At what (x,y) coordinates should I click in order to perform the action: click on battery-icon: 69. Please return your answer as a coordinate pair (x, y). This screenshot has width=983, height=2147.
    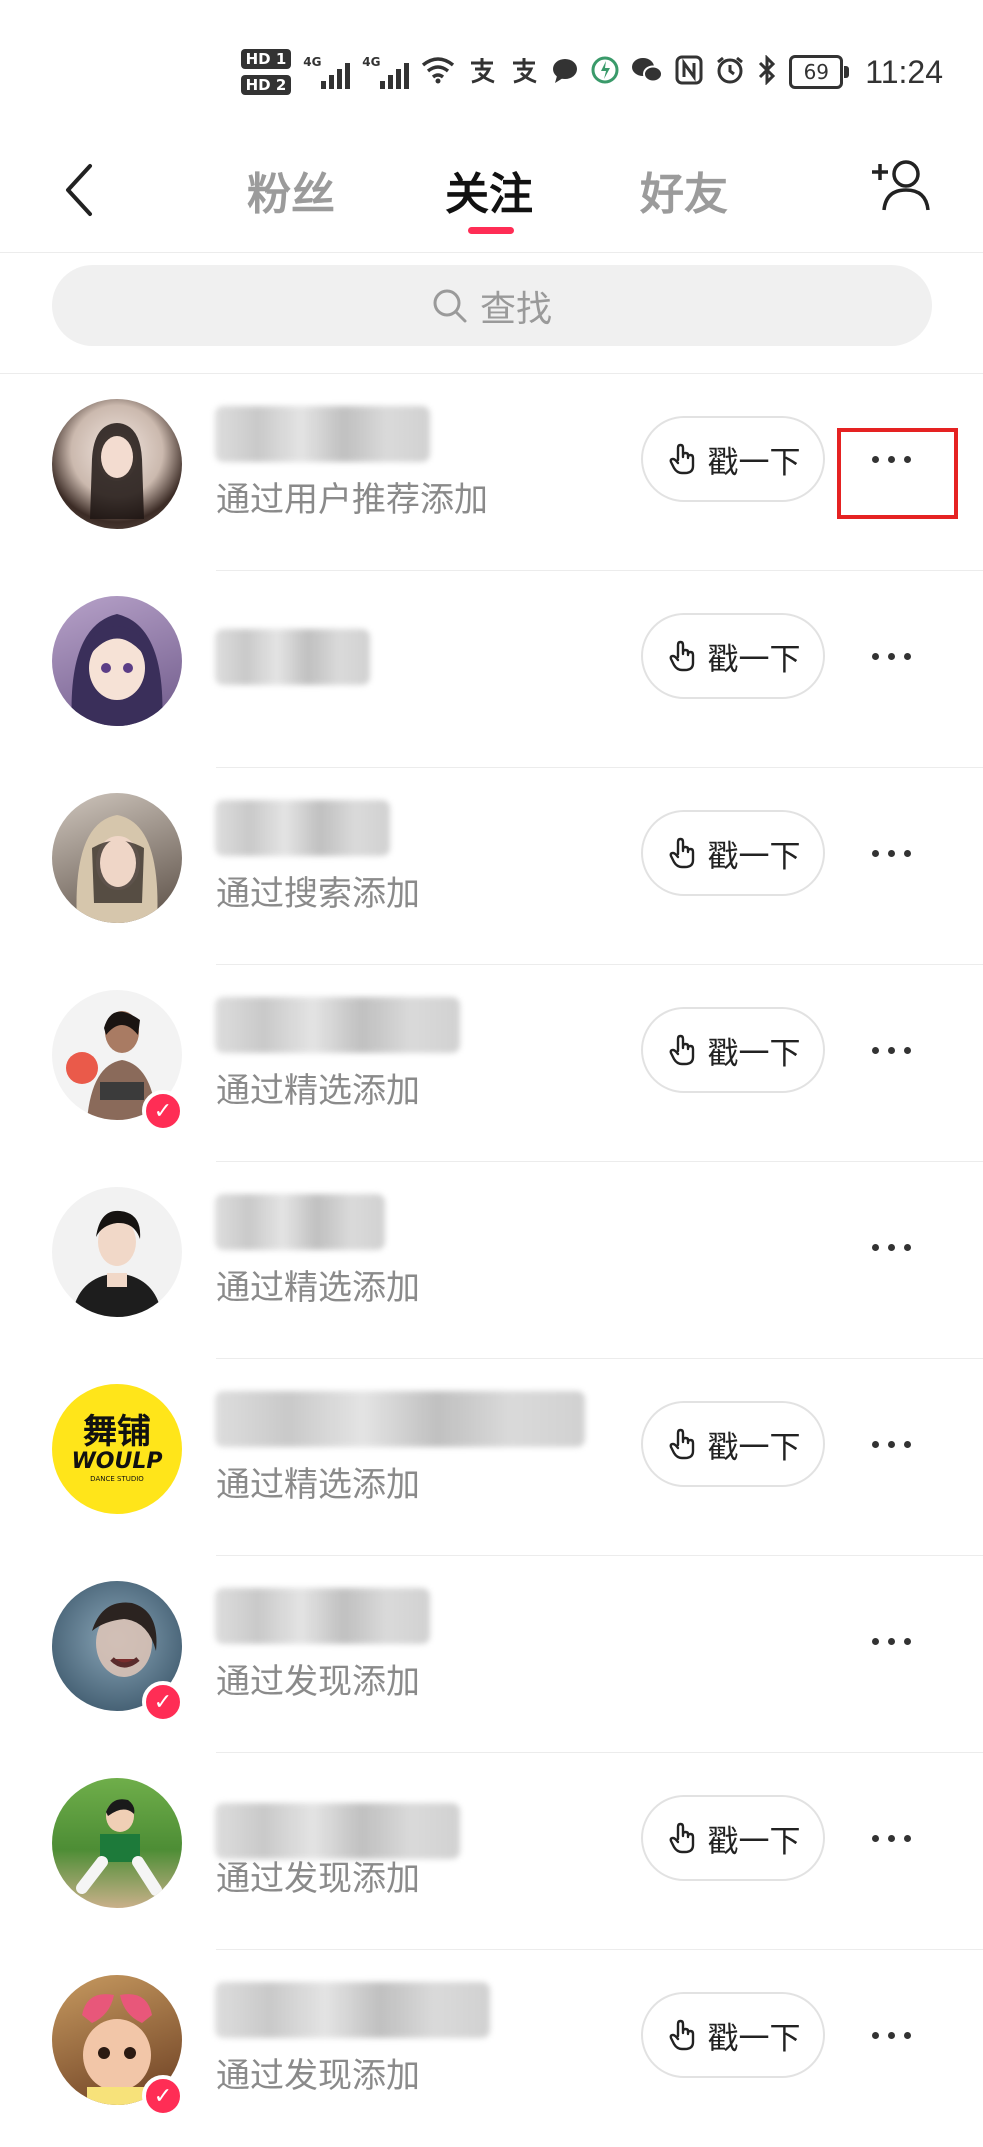
    Looking at the image, I should click on (819, 72).